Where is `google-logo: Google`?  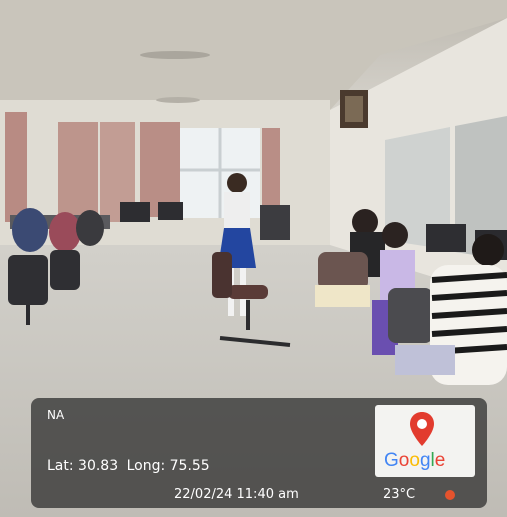 google-logo: Google is located at coordinates (415, 460).